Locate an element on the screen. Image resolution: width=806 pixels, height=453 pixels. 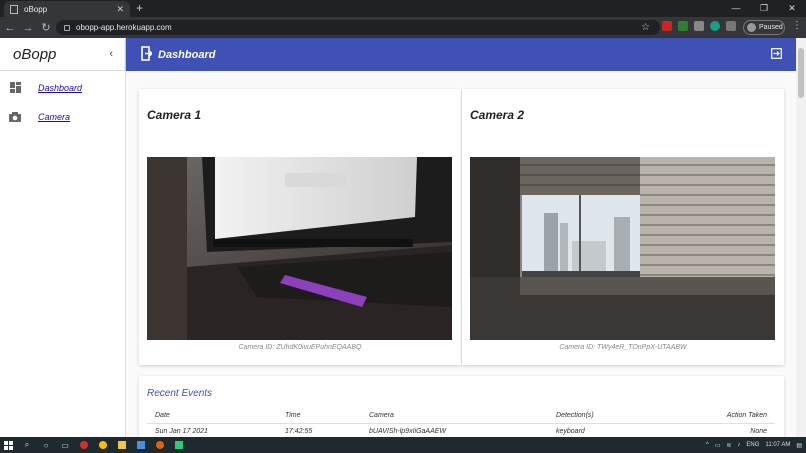
sidebar-header: oBopp ‹ is located at coordinates (62, 54).